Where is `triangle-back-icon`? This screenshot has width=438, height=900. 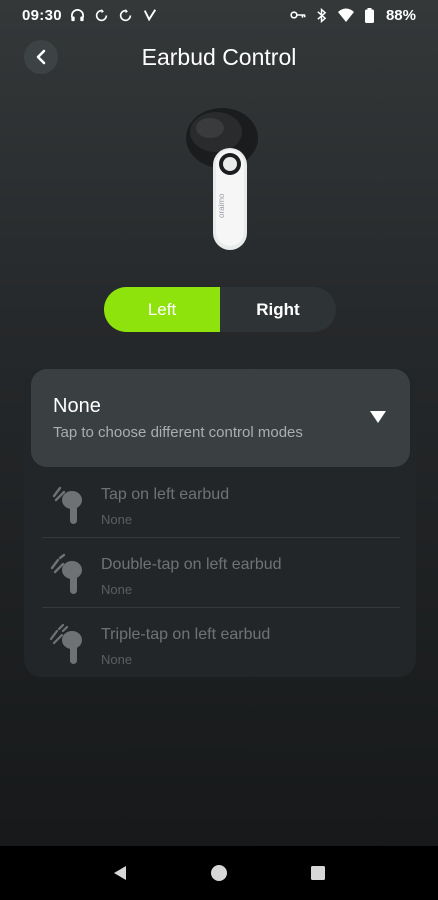 triangle-back-icon is located at coordinates (119, 873).